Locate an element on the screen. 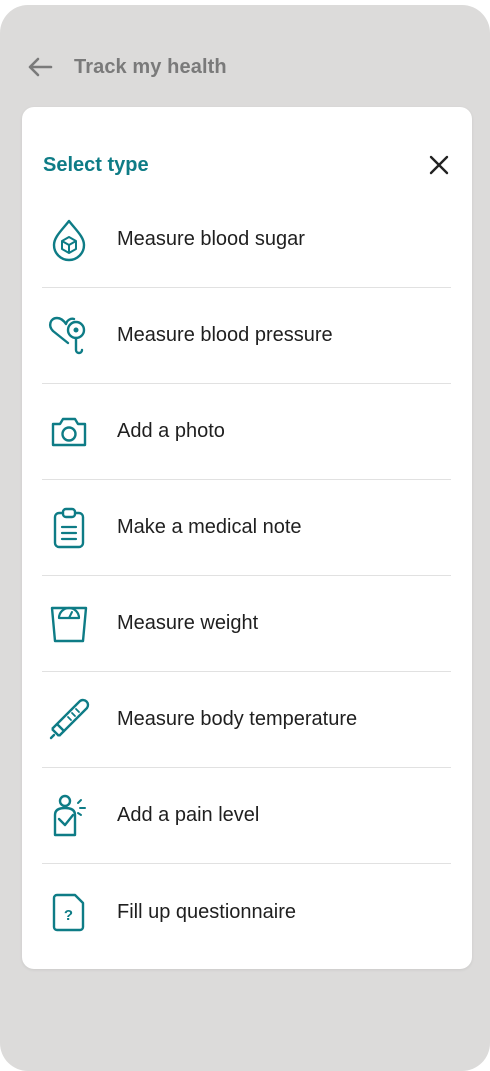 The width and height of the screenshot is (490, 1071). item-photo: Add a photo is located at coordinates (246, 432).